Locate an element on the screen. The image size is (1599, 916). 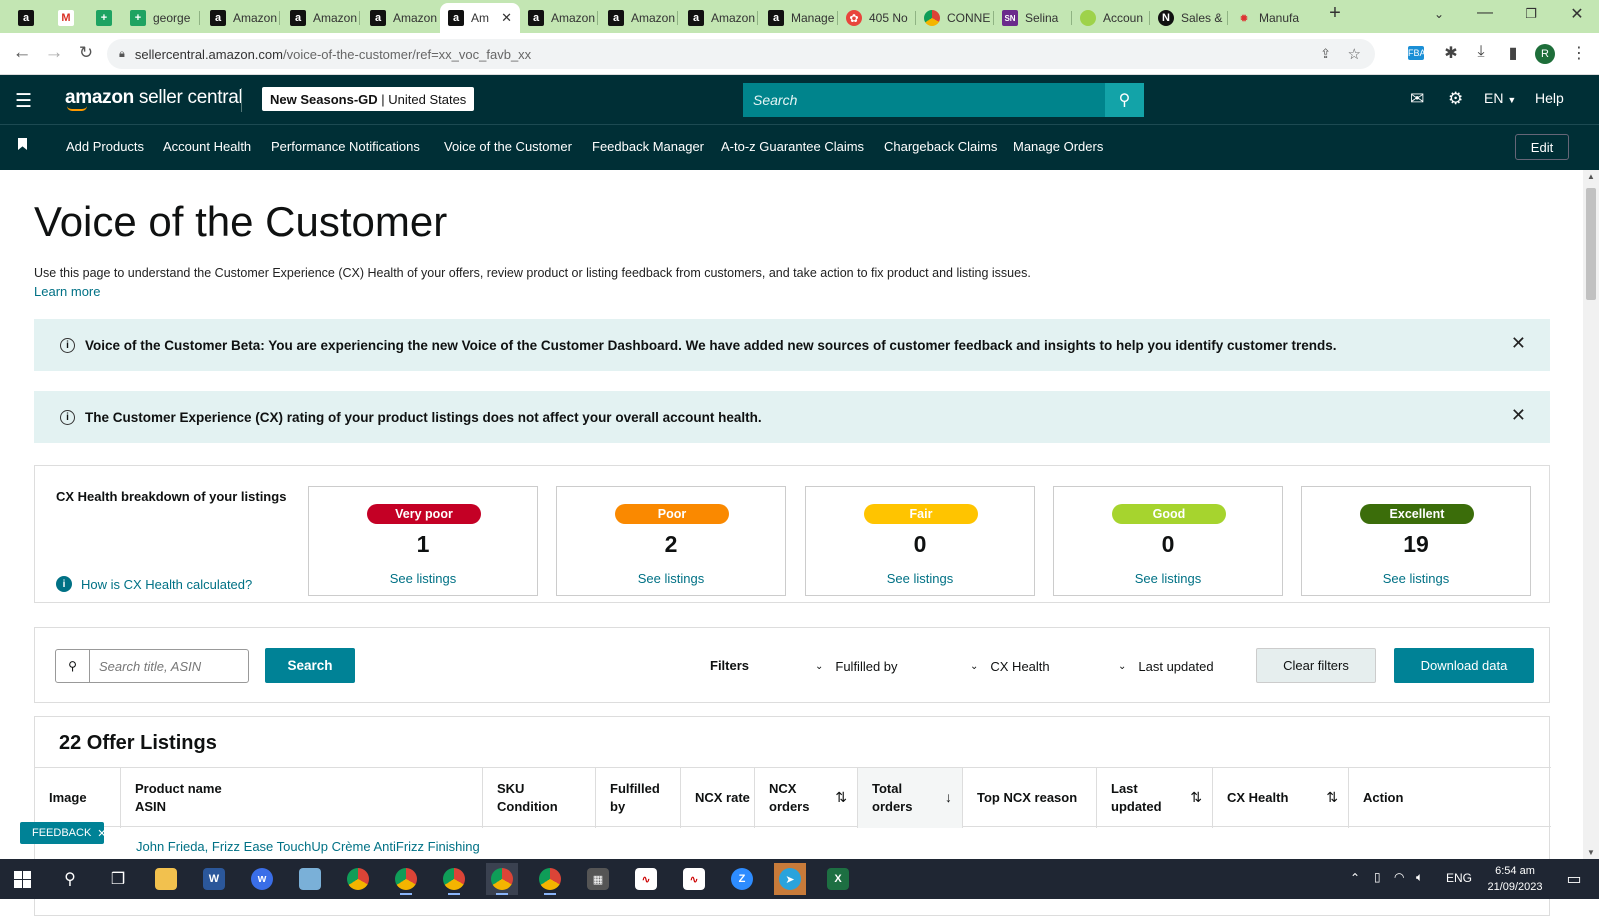
search-button: Search is located at coordinates (310, 665).